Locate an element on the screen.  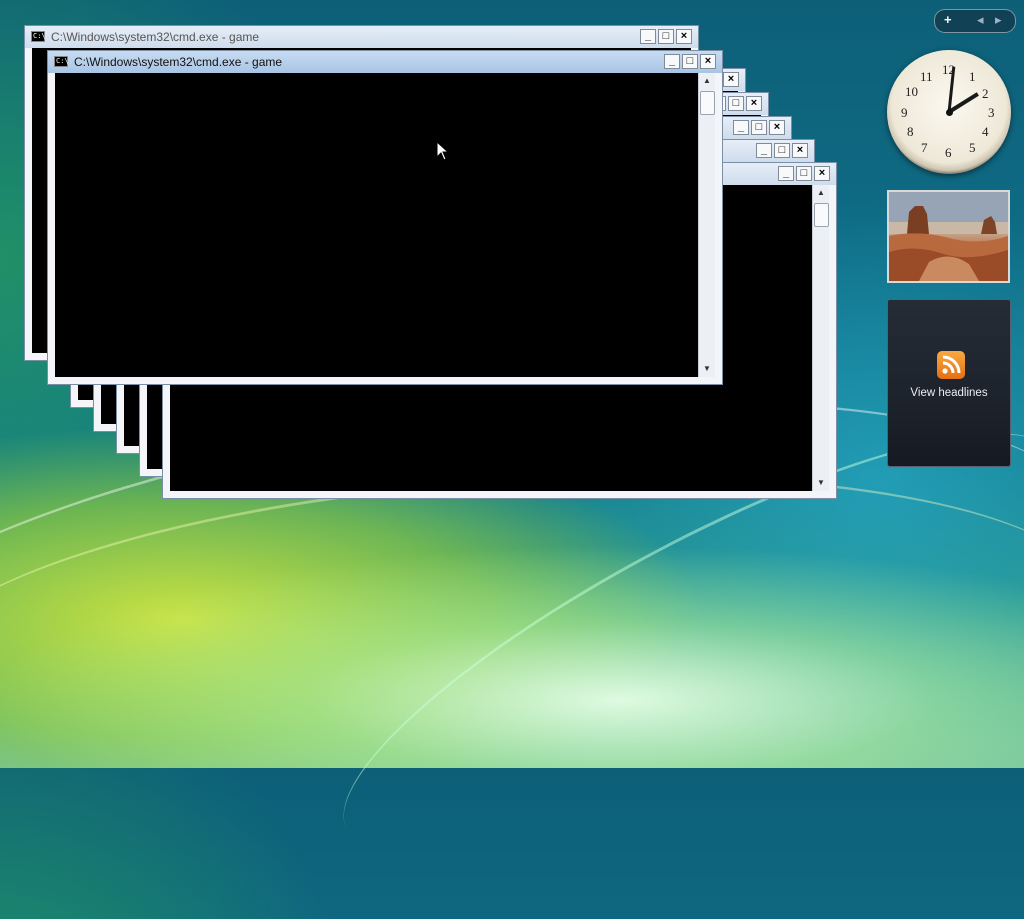
clock-numeral: 10 is located at coordinates (911, 91).